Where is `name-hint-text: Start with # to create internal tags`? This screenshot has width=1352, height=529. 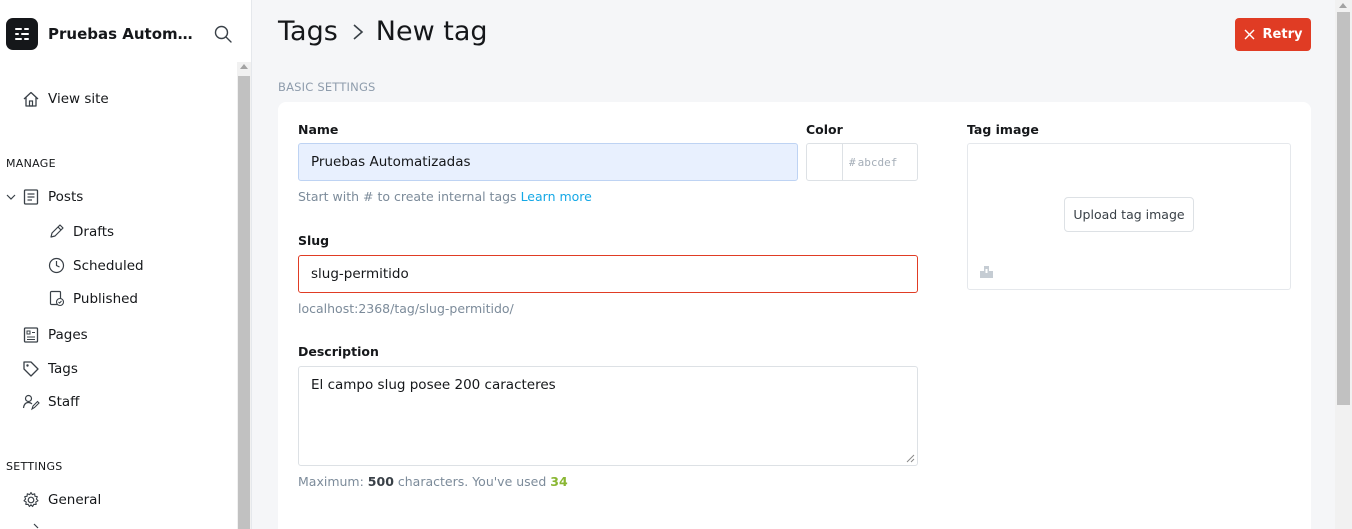
name-hint-text: Start with # to create internal tags is located at coordinates (407, 196).